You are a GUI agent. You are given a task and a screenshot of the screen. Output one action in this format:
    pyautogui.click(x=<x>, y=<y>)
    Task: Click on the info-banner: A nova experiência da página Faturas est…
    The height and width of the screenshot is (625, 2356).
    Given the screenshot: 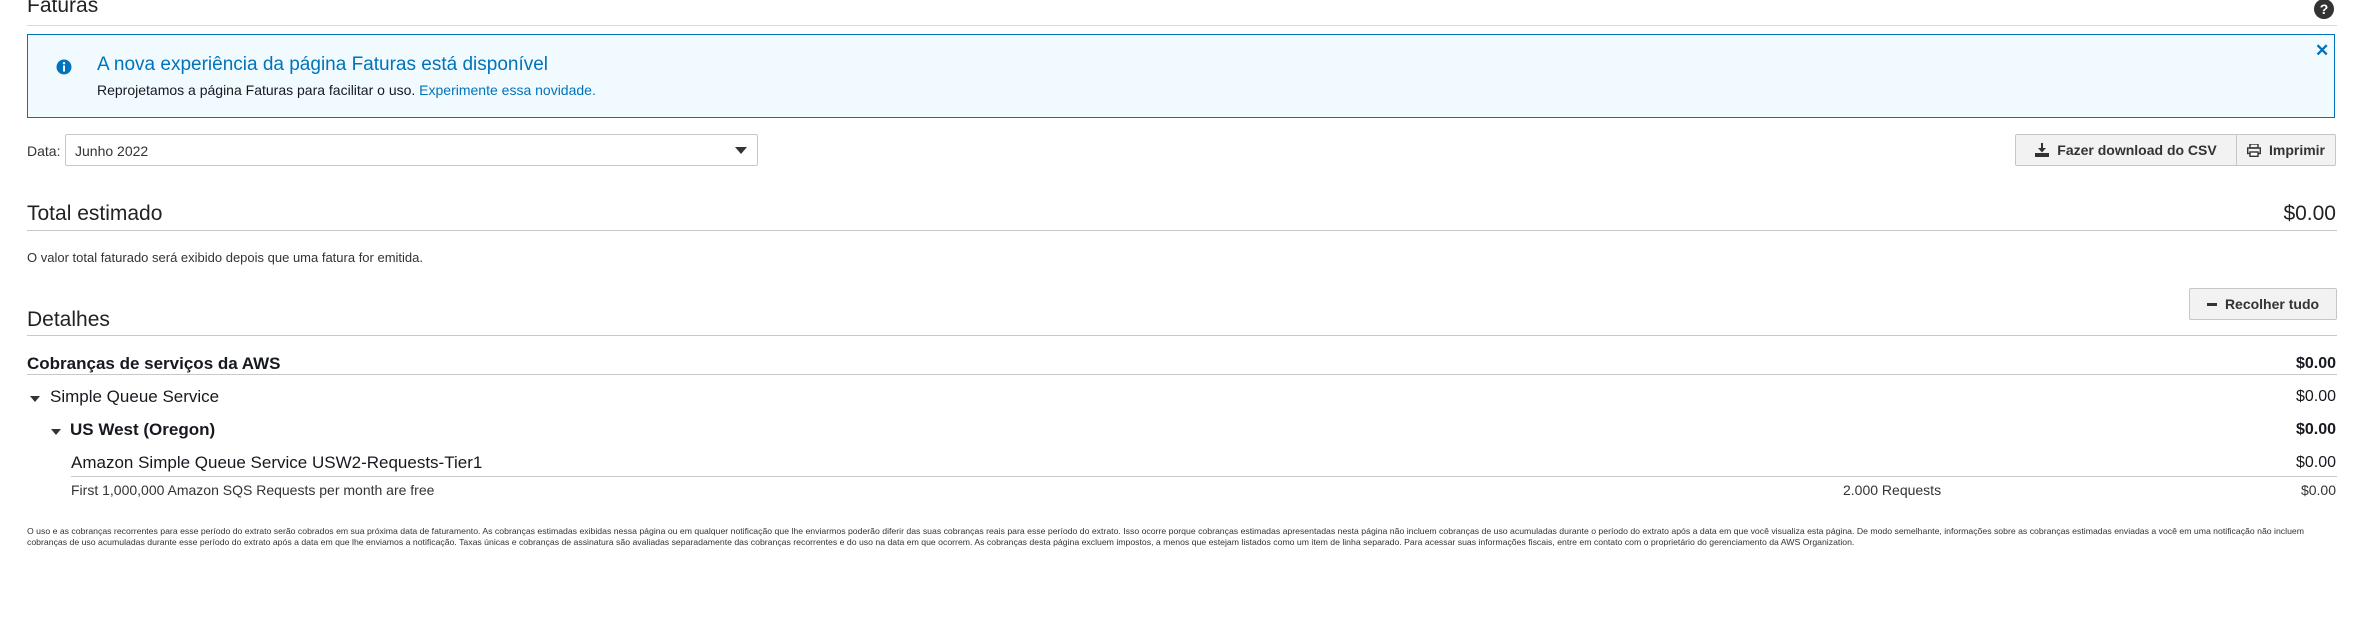 What is the action you would take?
    pyautogui.click(x=1181, y=76)
    